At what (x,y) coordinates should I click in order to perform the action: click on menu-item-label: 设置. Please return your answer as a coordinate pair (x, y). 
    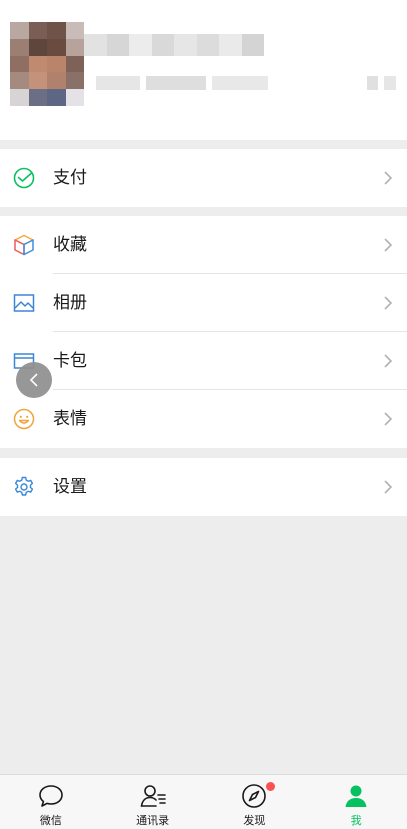
    Looking at the image, I should click on (70, 487).